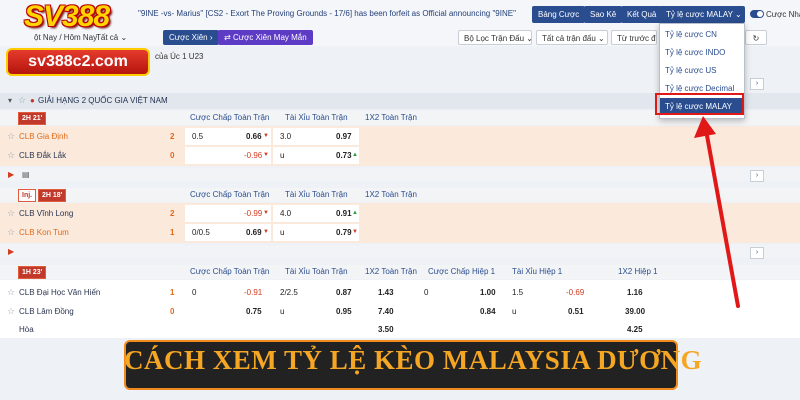  What do you see at coordinates (722, 218) in the screenshot?
I see `callout-arrow-line` at bounding box center [722, 218].